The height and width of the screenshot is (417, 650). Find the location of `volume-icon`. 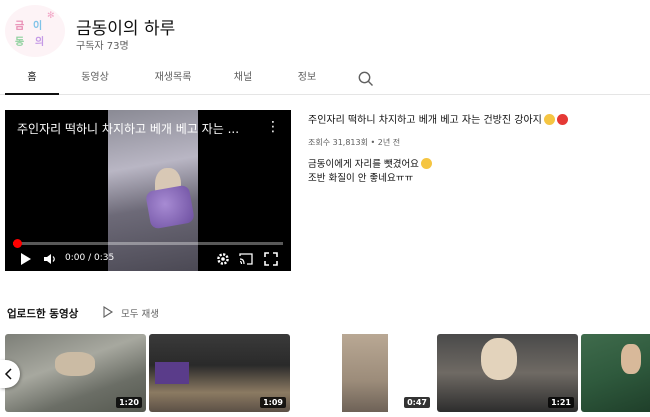

volume-icon is located at coordinates (50, 259).